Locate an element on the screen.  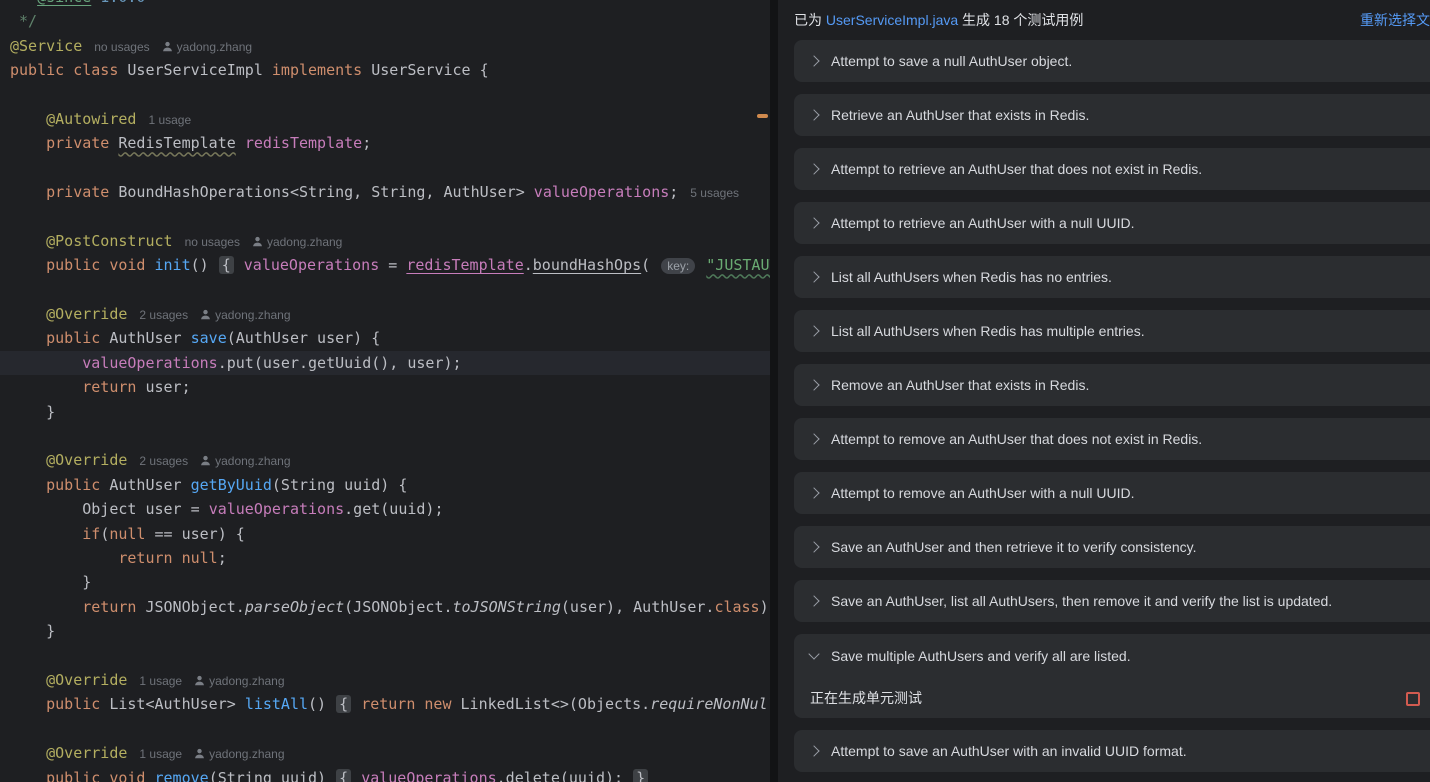
code-line: @PostConstruct no usages yadong.zhang is located at coordinates (385, 241).